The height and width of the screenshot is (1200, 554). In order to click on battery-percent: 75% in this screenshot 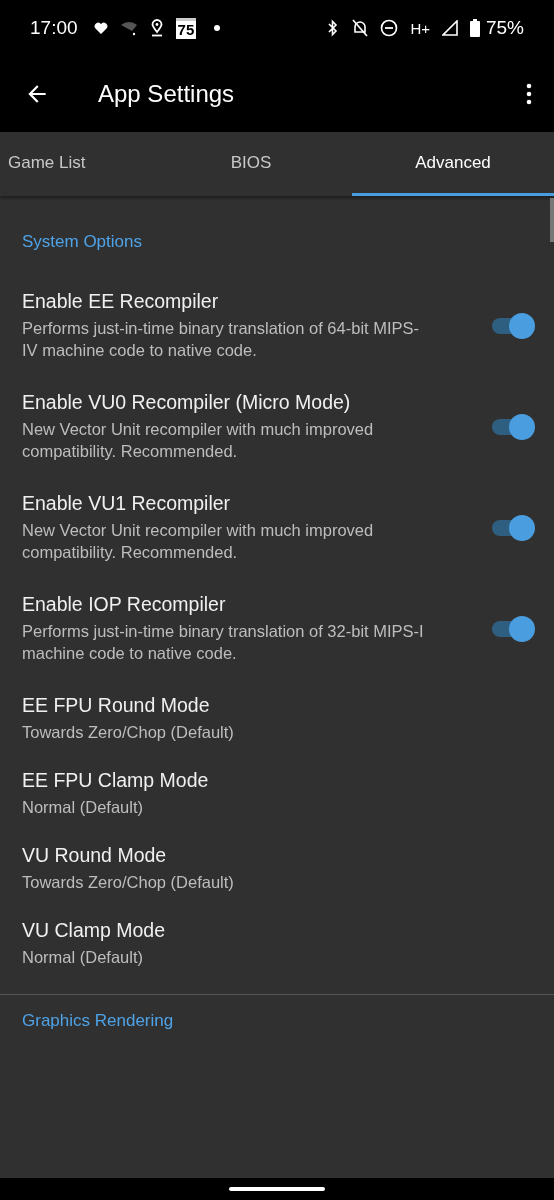, I will do `click(504, 28)`.